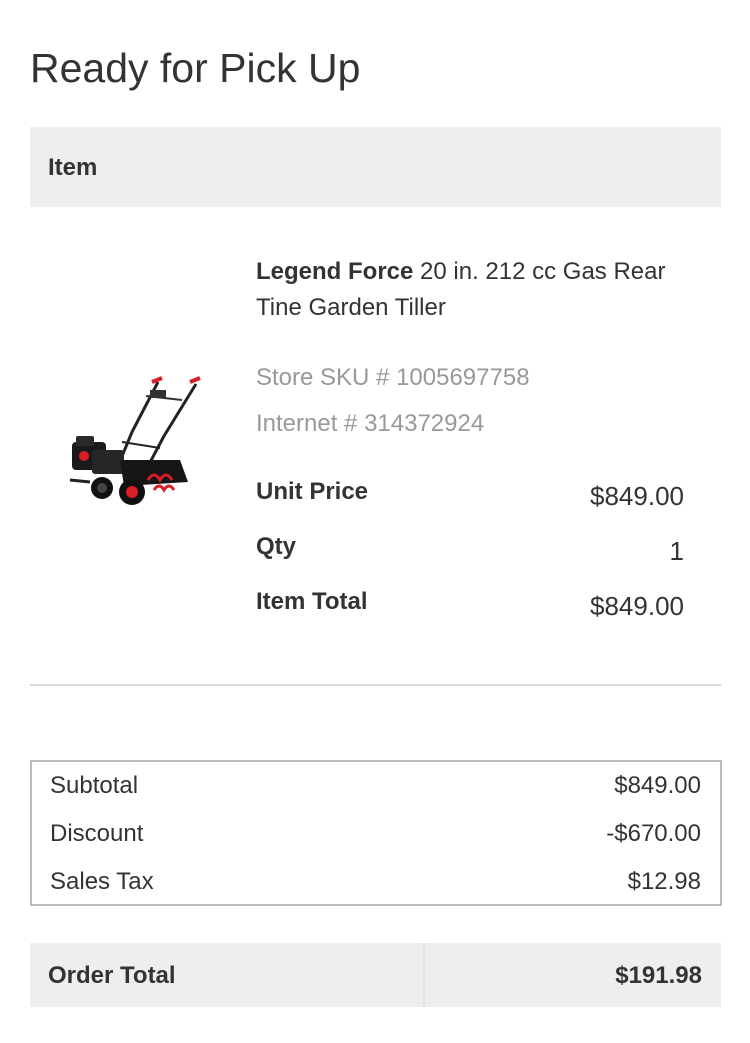 The height and width of the screenshot is (1043, 750). I want to click on item-total-label: Item Total, so click(312, 601).